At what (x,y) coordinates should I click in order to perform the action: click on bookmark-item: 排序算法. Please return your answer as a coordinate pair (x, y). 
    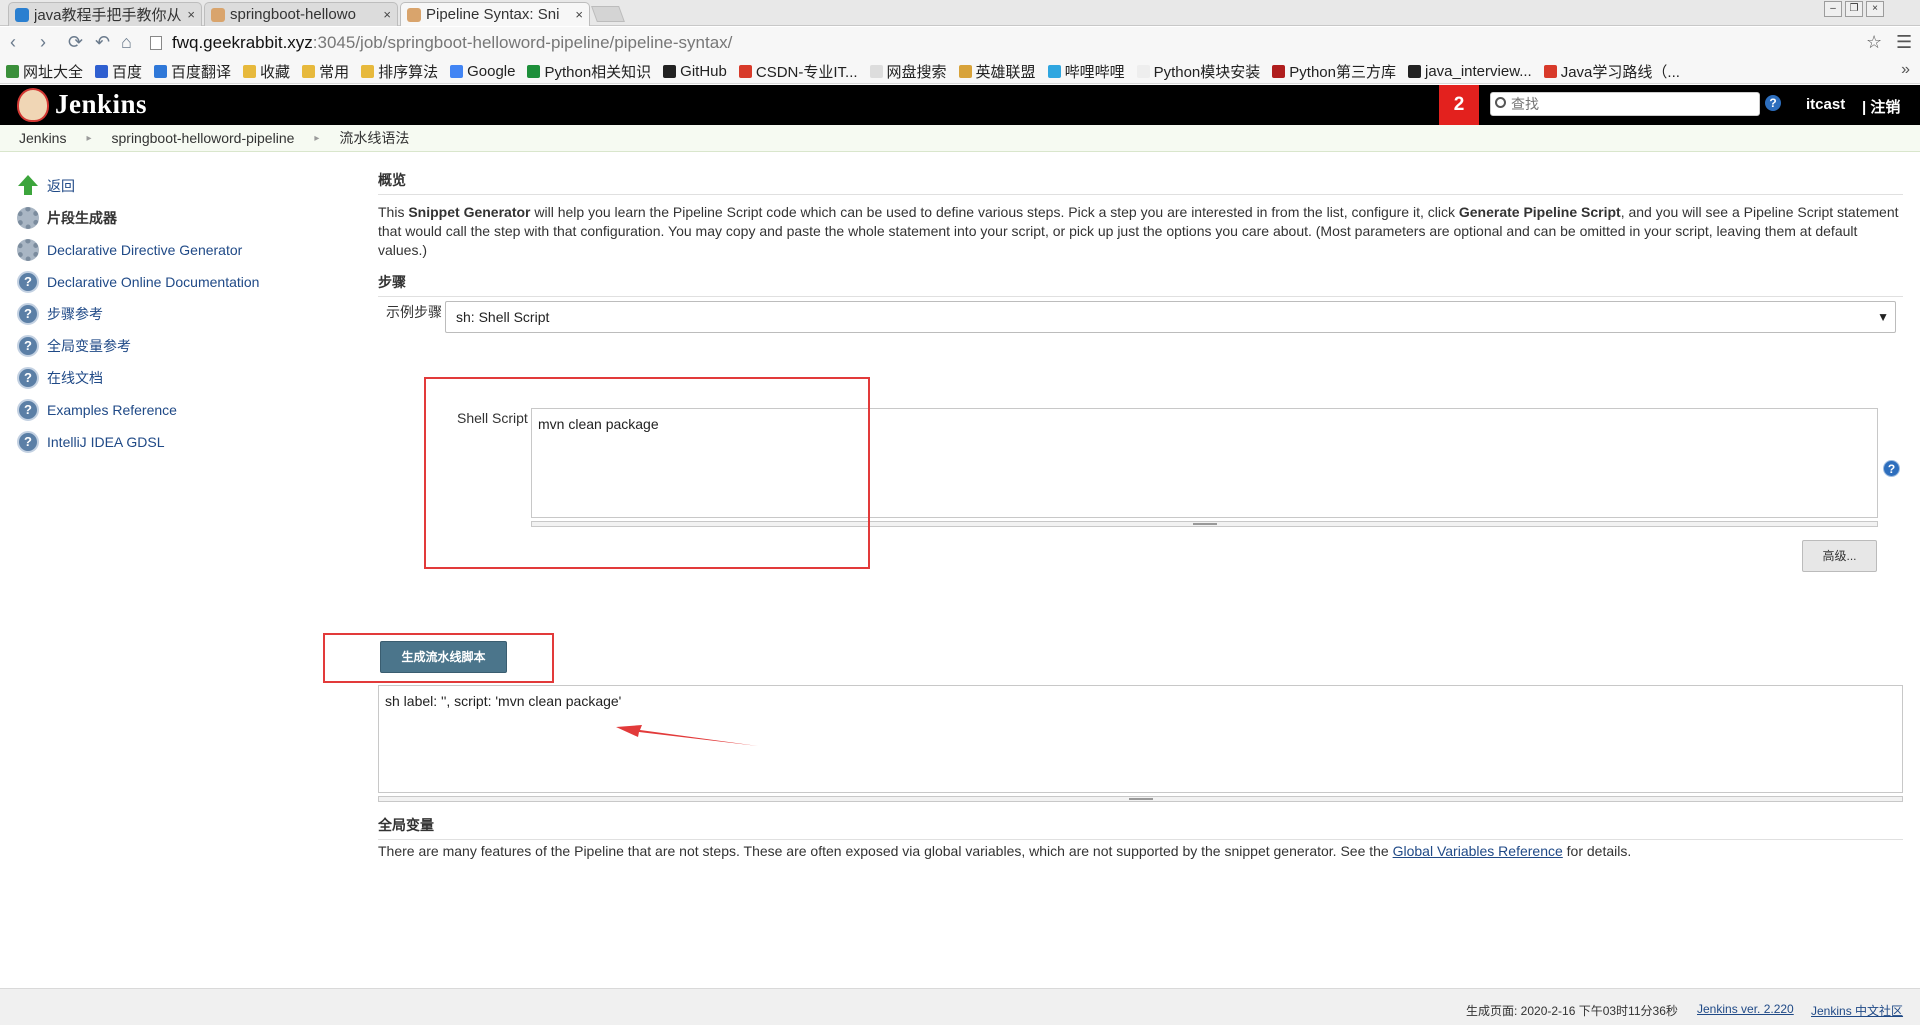
    Looking at the image, I should click on (399, 71).